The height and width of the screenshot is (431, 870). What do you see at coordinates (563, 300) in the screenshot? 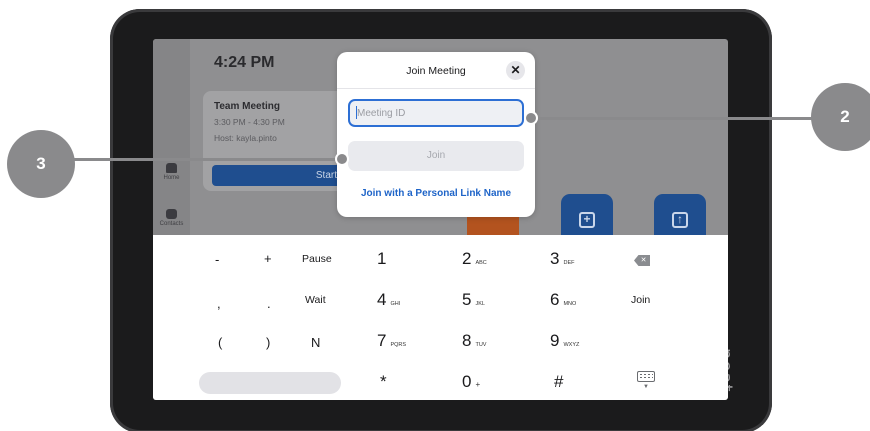
I see `key-6: 6 MNO` at bounding box center [563, 300].